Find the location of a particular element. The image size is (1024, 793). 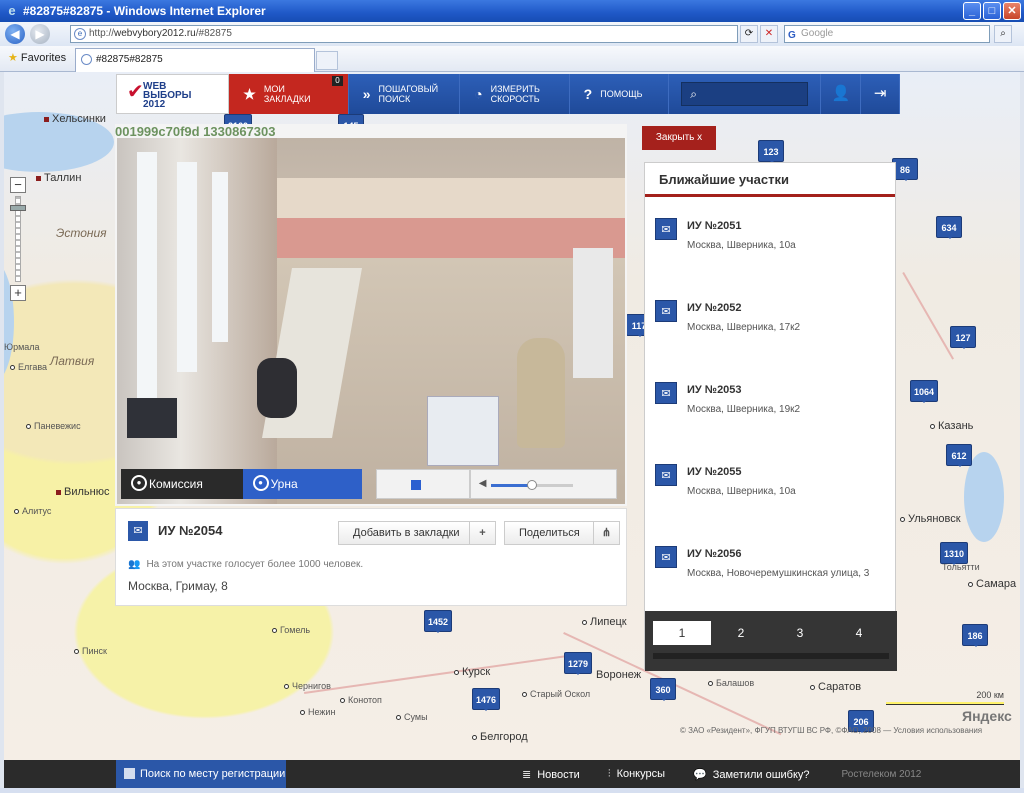

browser-tab: #82875#82875 is located at coordinates (195, 60).